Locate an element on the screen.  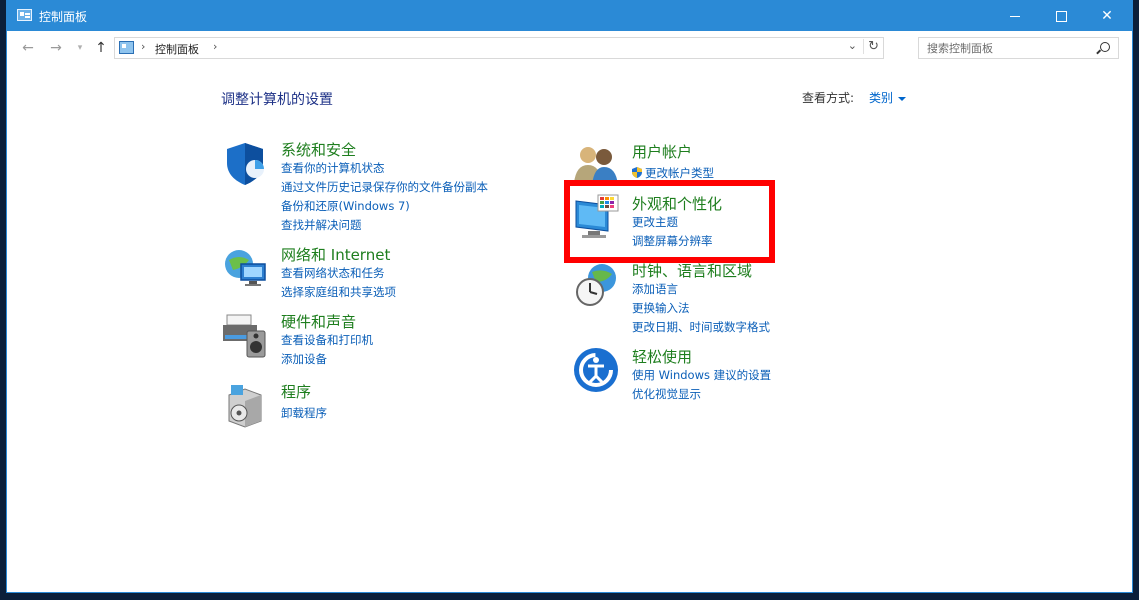
link-network-status: 查看网络状态和任务 is located at coordinates (333, 273).